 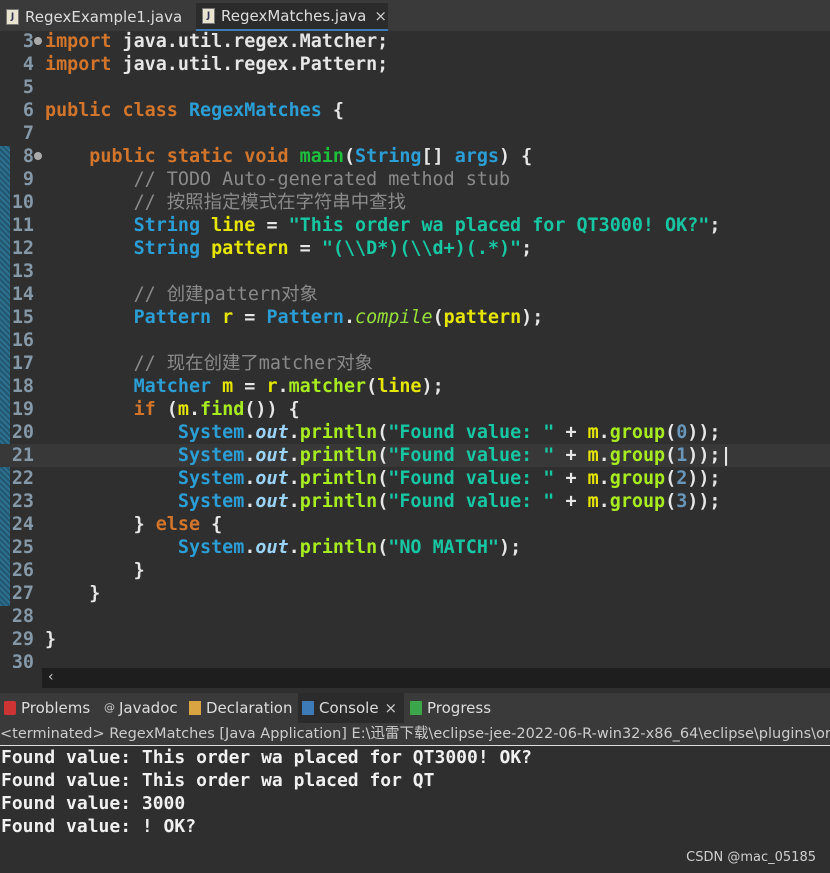 What do you see at coordinates (195, 708) in the screenshot?
I see `declaration-icon` at bounding box center [195, 708].